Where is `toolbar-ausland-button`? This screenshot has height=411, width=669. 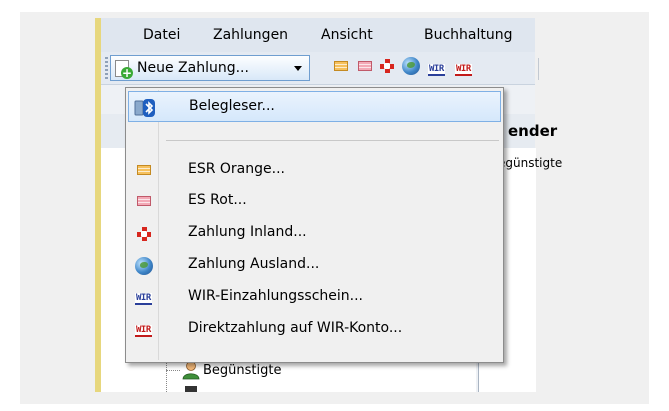 toolbar-ausland-button is located at coordinates (411, 66).